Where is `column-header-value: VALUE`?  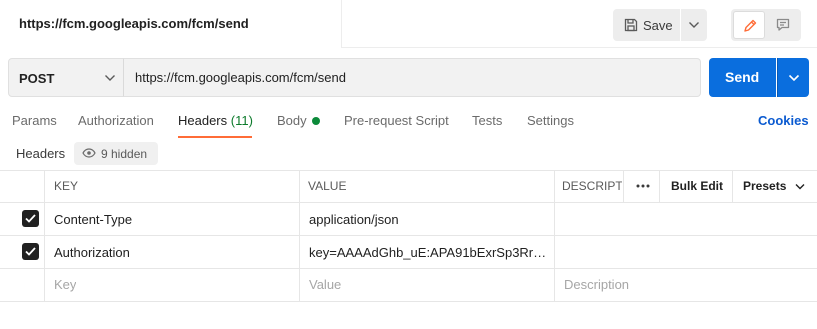 column-header-value: VALUE is located at coordinates (327, 186).